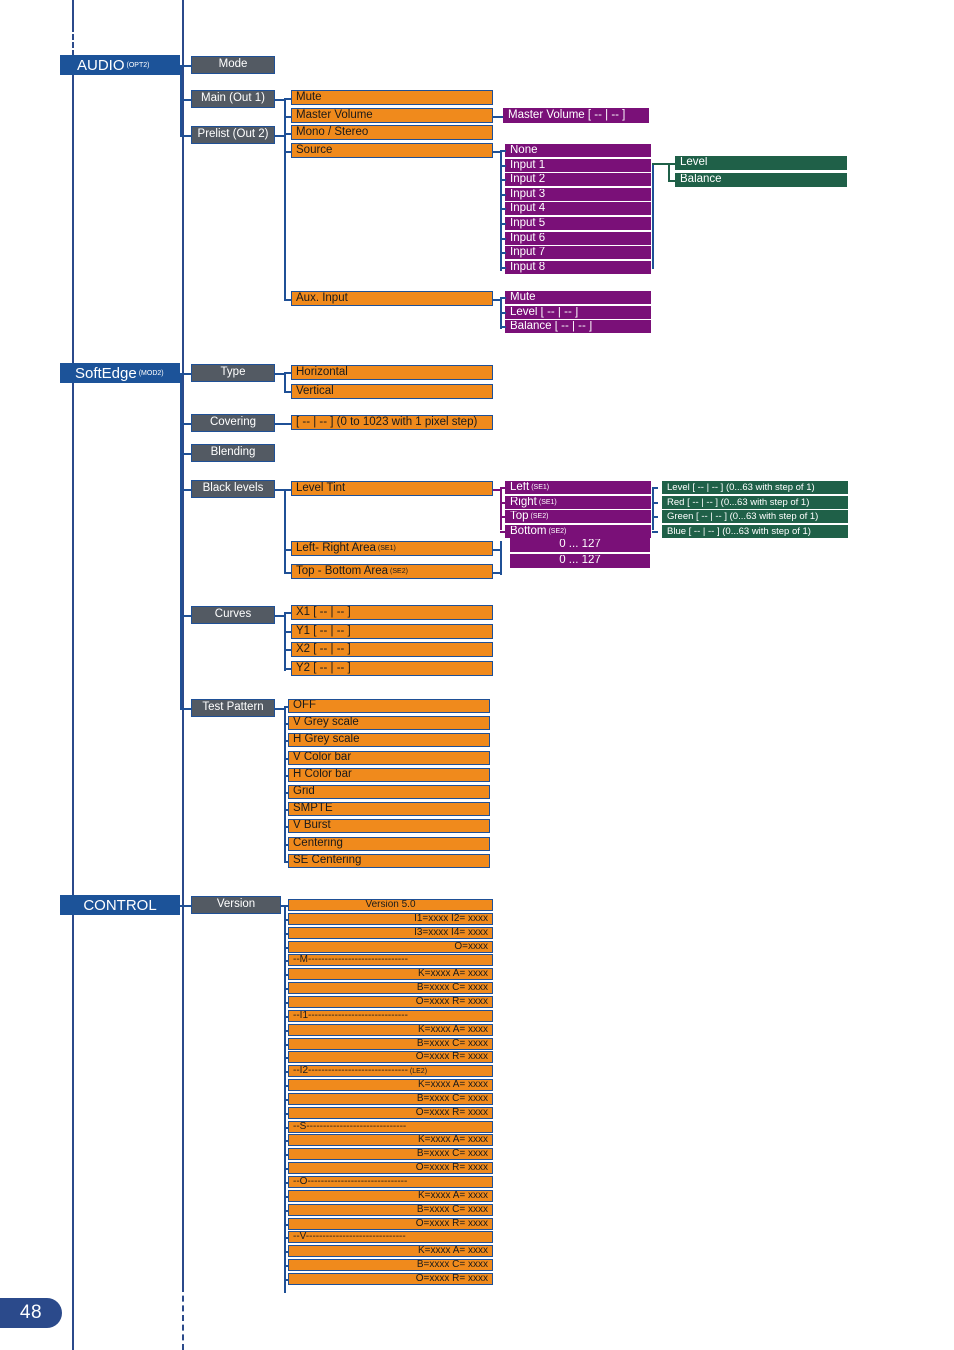 The image size is (954, 1350). Describe the element at coordinates (392, 571) in the screenshot. I see `menu-item-top-bottom-area: Top - Bottom Area (SE2)` at that location.